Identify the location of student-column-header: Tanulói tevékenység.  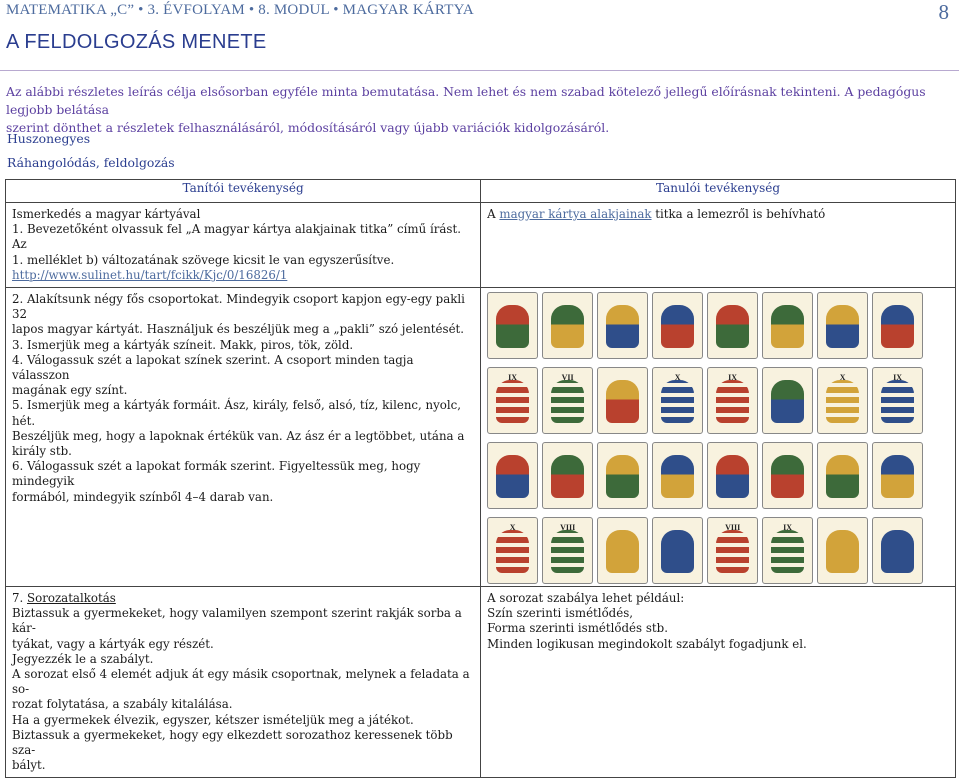
(718, 191).